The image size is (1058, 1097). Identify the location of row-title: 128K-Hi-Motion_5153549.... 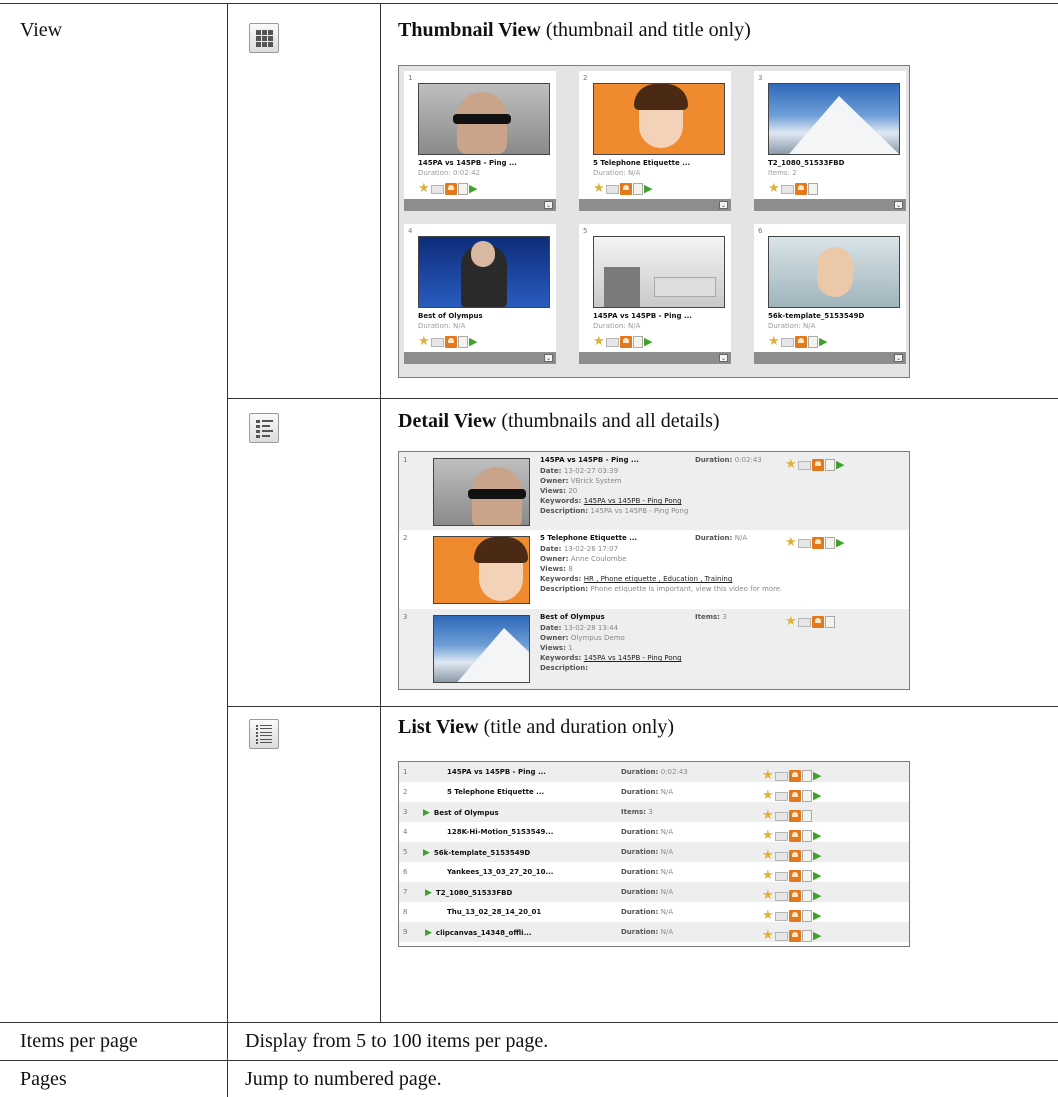
(500, 832).